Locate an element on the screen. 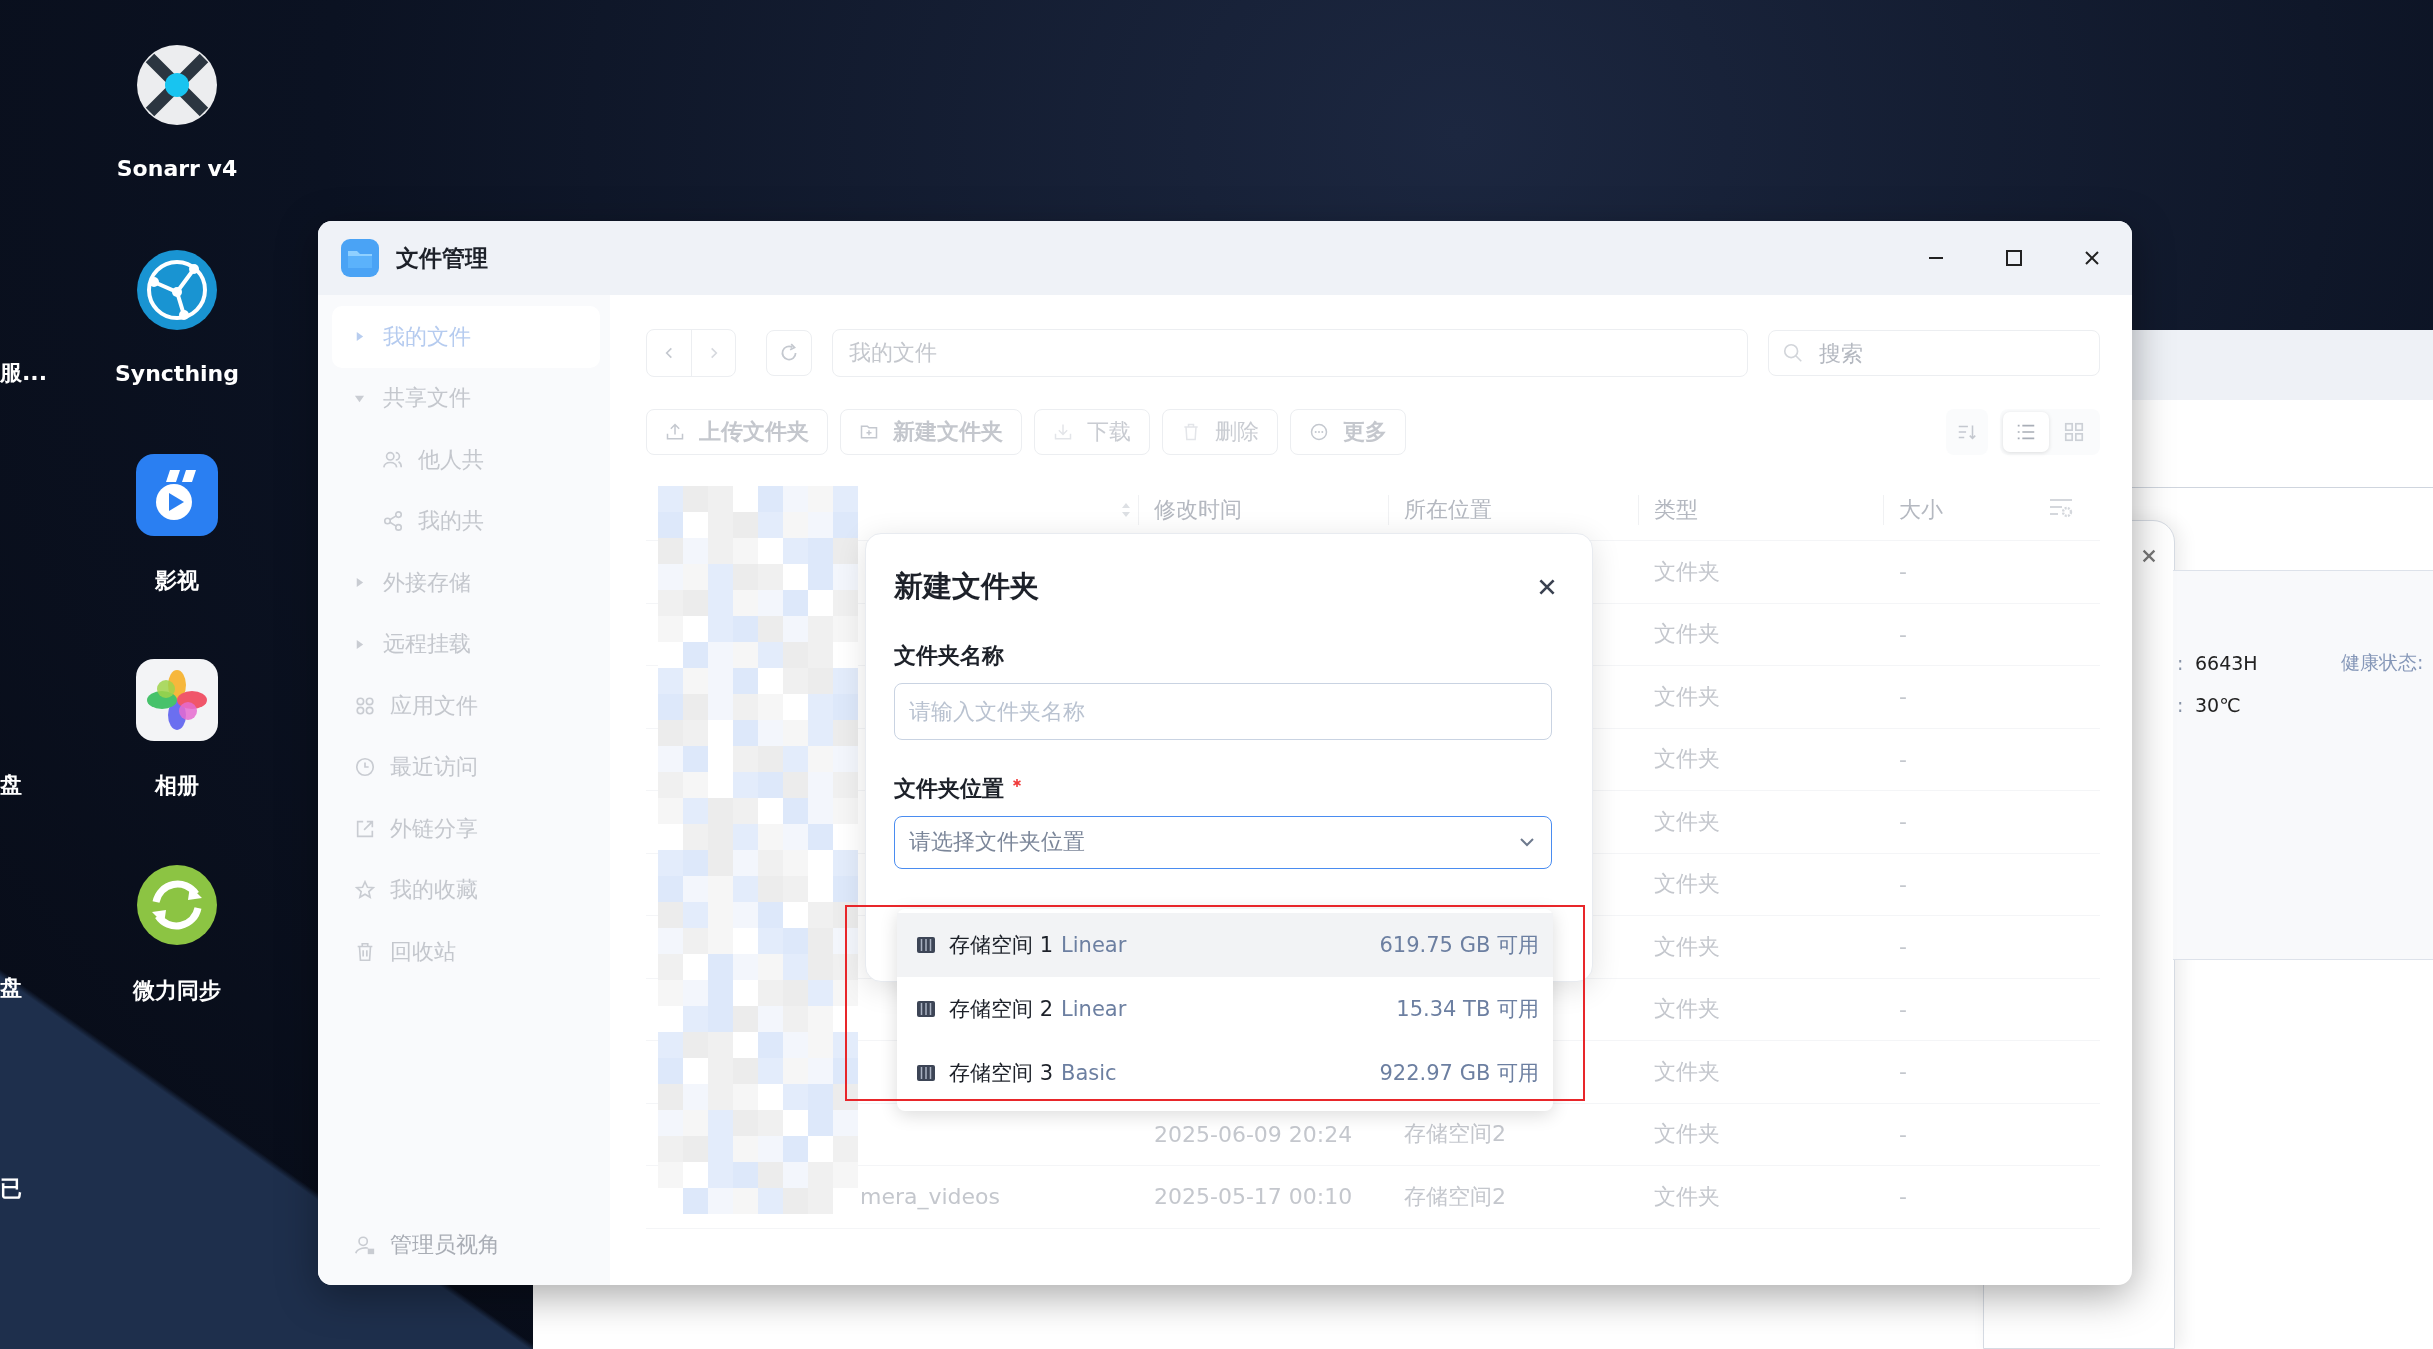 This screenshot has width=2433, height=1349. search-field: 搜索 is located at coordinates (1934, 353).